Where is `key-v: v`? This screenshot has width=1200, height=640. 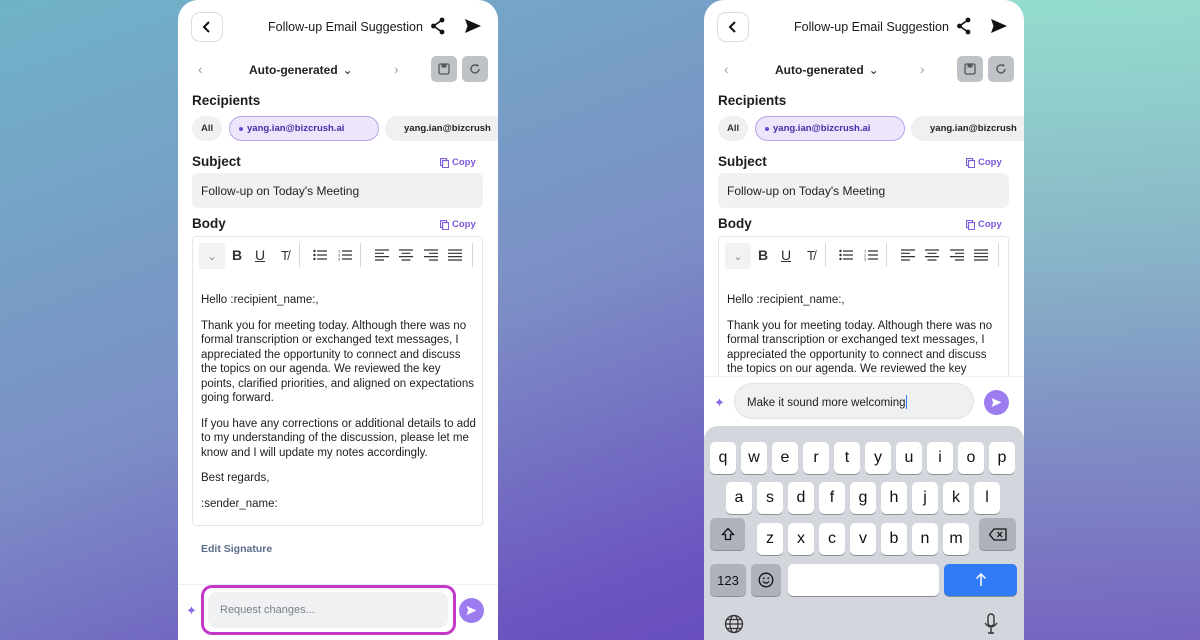
key-v: v is located at coordinates (863, 539).